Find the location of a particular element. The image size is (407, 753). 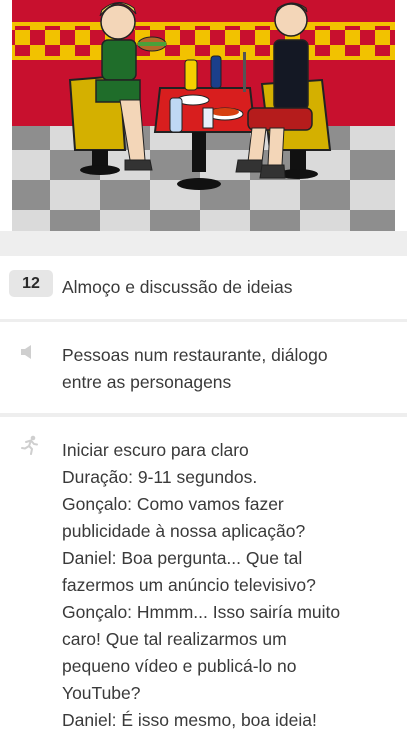

action-line: caro! Que tal realizarmos um is located at coordinates (174, 639).